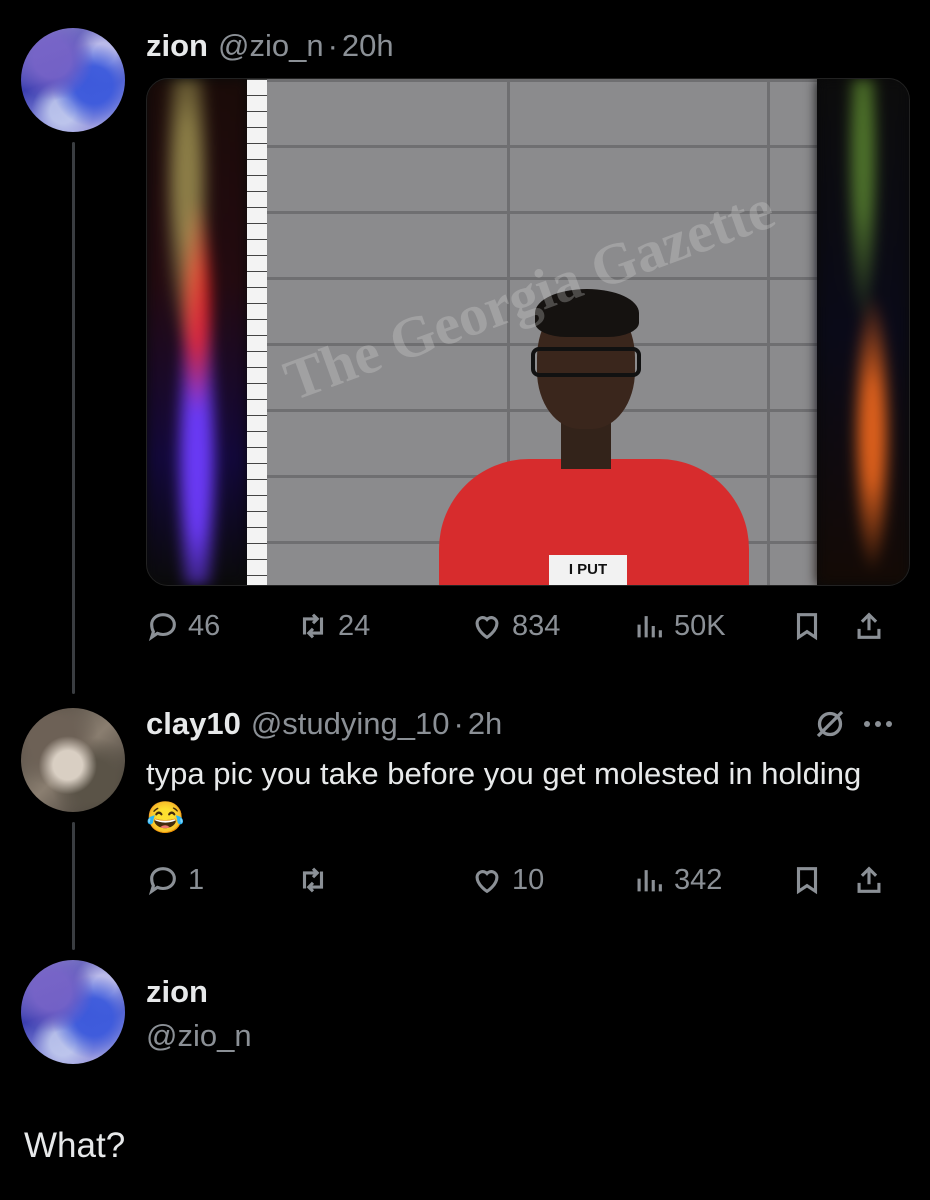  I want to click on media-blur-left, so click(197, 332).